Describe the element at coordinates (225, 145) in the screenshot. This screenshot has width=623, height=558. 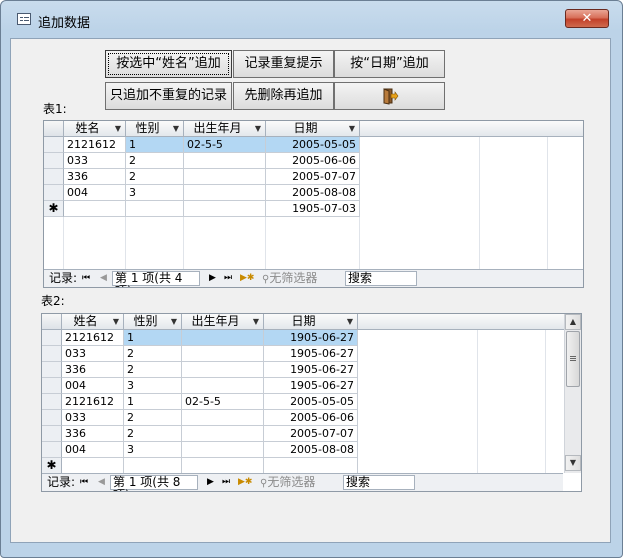
I see `table-cell: 02-5-5` at that location.